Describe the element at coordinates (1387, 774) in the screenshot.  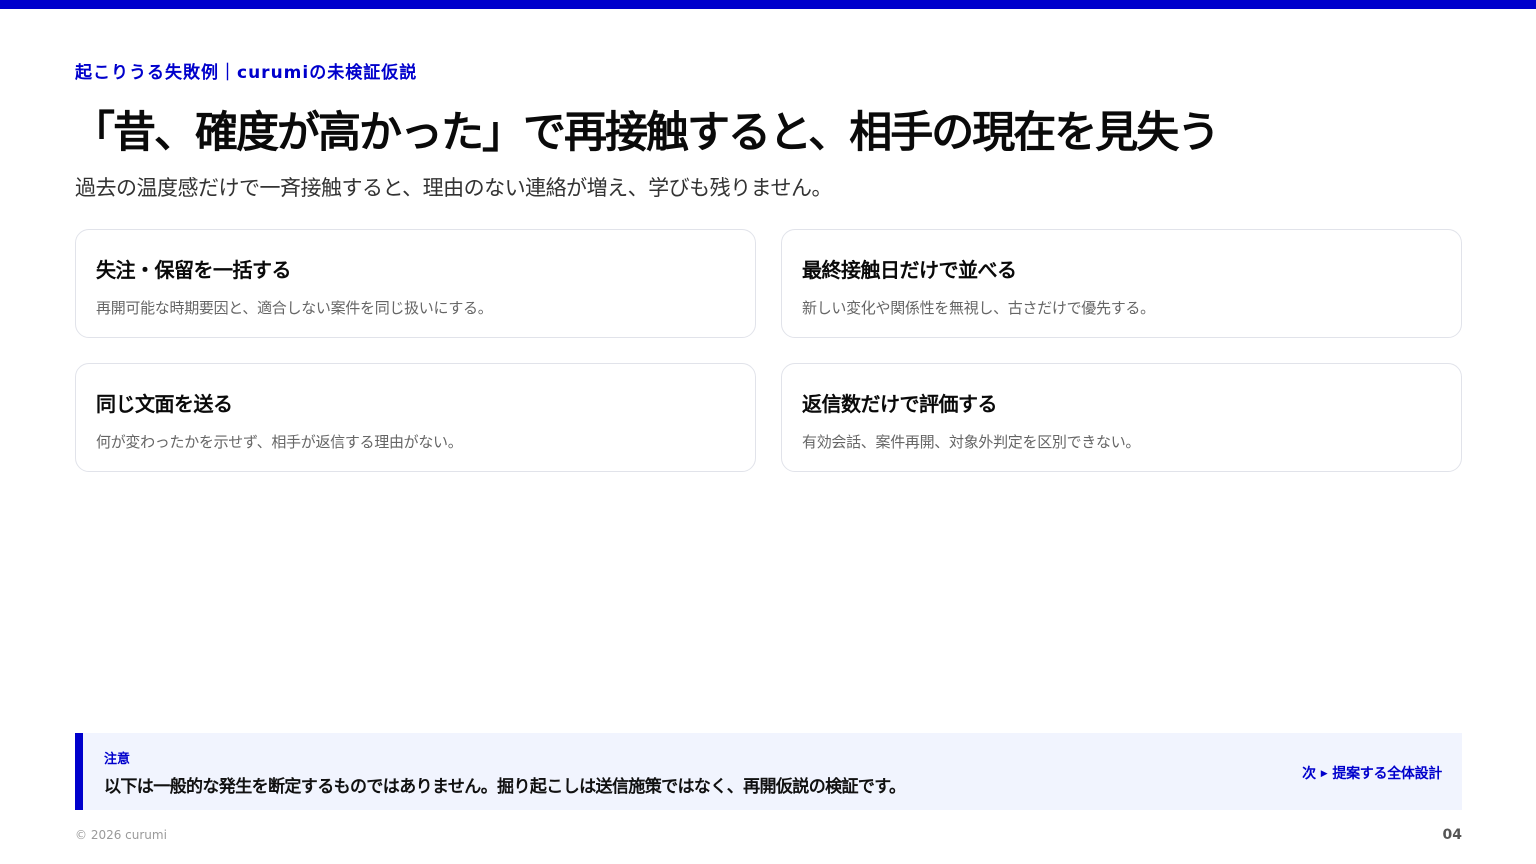
I see `next-label: 提案する全体設計` at that location.